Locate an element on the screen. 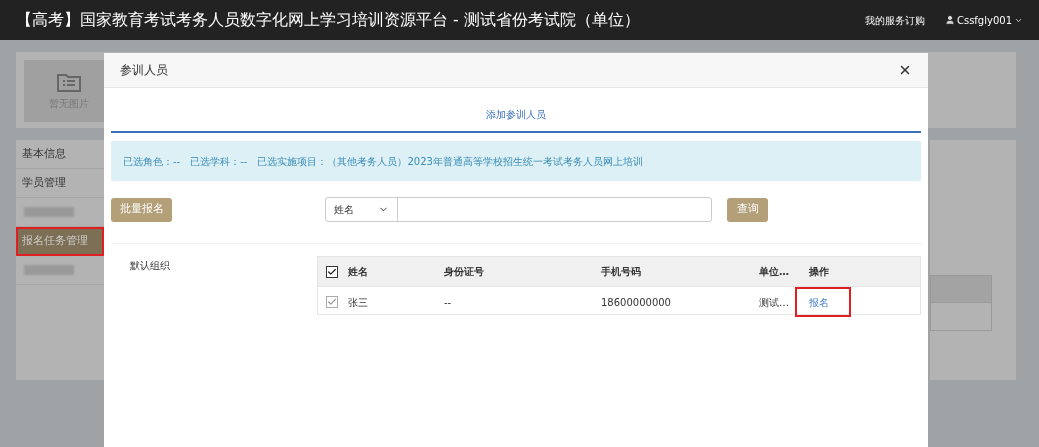  user-icon is located at coordinates (949, 20).